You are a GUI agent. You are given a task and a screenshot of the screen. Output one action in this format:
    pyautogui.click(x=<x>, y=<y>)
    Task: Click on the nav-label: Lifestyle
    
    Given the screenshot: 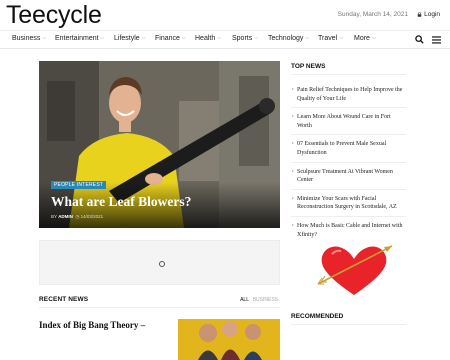 What is the action you would take?
    pyautogui.click(x=127, y=38)
    